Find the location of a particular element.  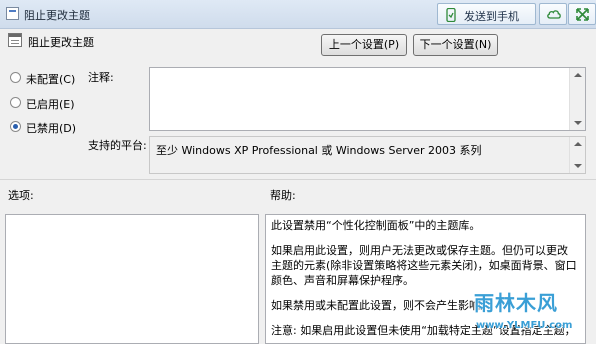

platform-label: 支持的平台: is located at coordinates (117, 145).